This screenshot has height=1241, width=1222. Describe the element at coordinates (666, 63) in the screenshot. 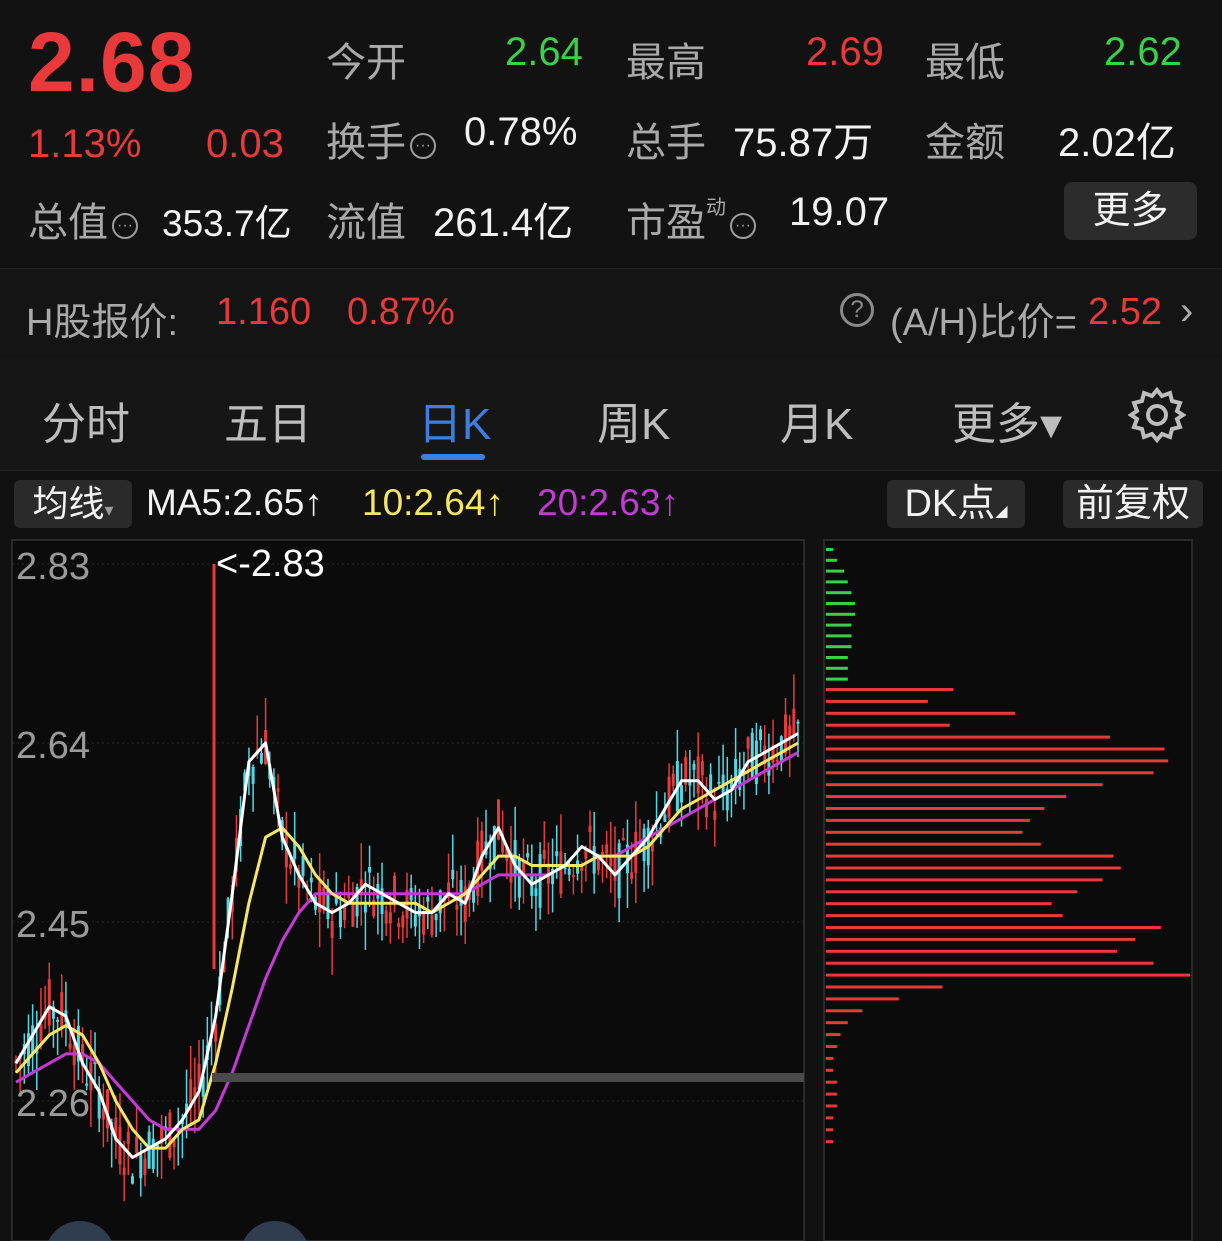

I see `high-label: 最高` at that location.